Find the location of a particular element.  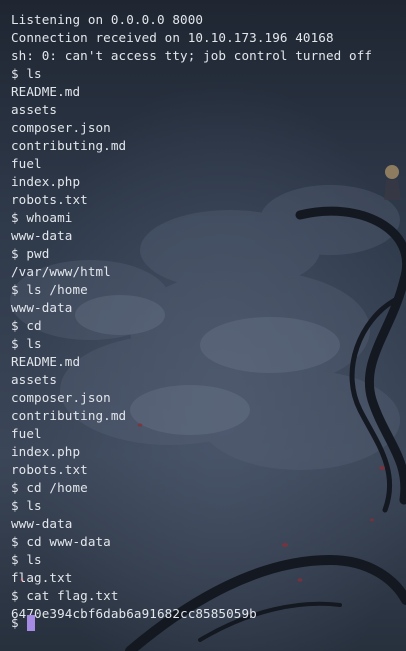

terminal-line: $ cd is located at coordinates (26, 325).